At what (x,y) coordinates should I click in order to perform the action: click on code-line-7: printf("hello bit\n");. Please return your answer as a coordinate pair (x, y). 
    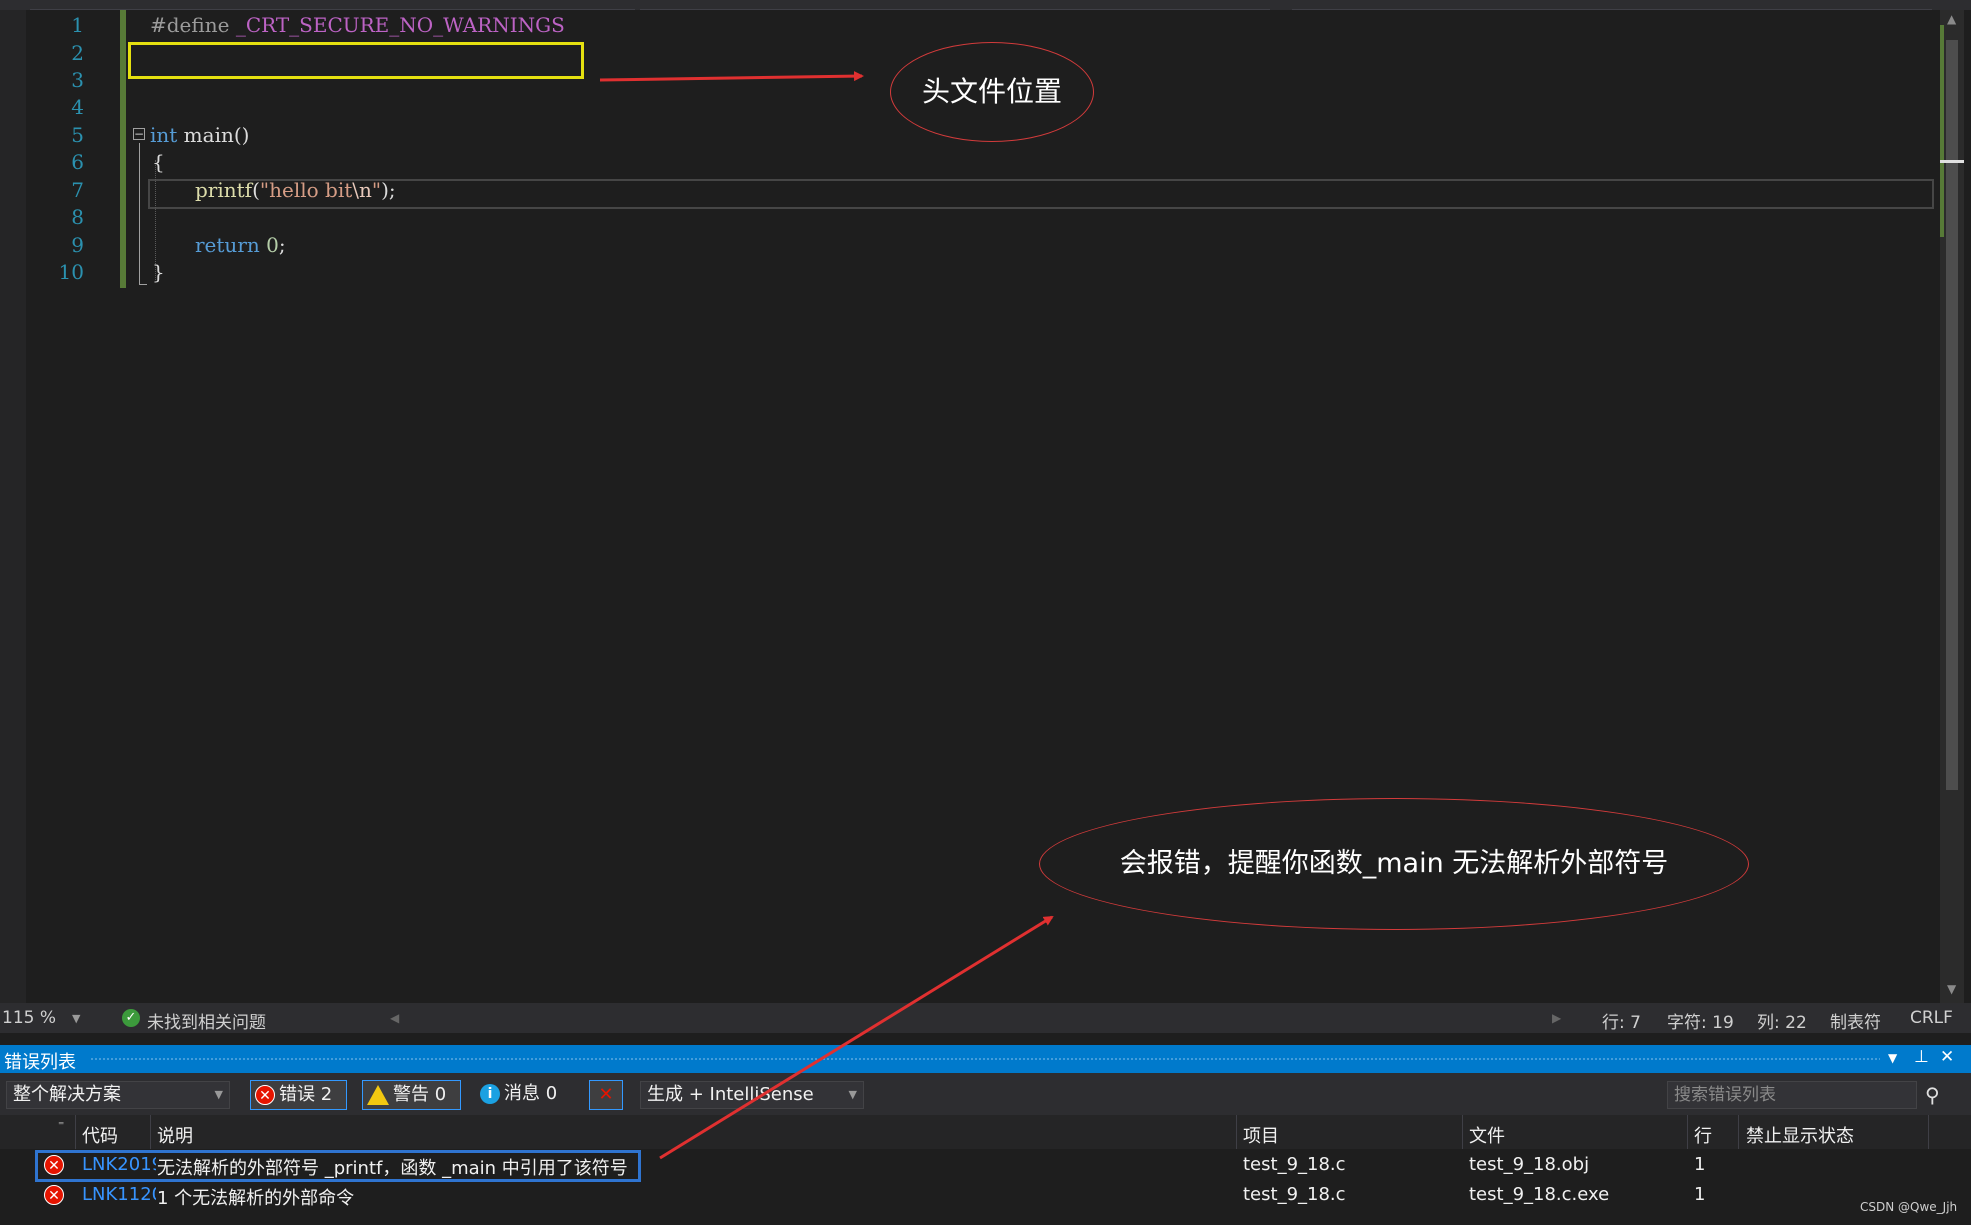
    Looking at the image, I should click on (295, 190).